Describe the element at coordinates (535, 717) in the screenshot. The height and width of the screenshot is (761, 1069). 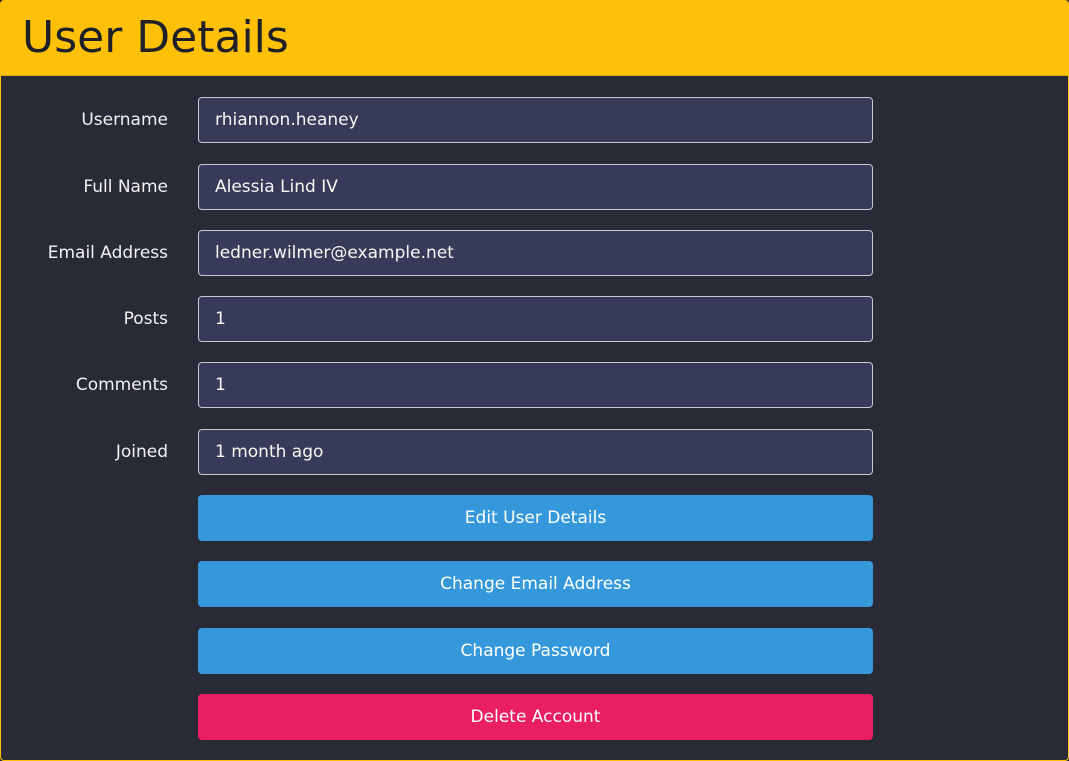
I see `delete-account-button: Delete Account` at that location.